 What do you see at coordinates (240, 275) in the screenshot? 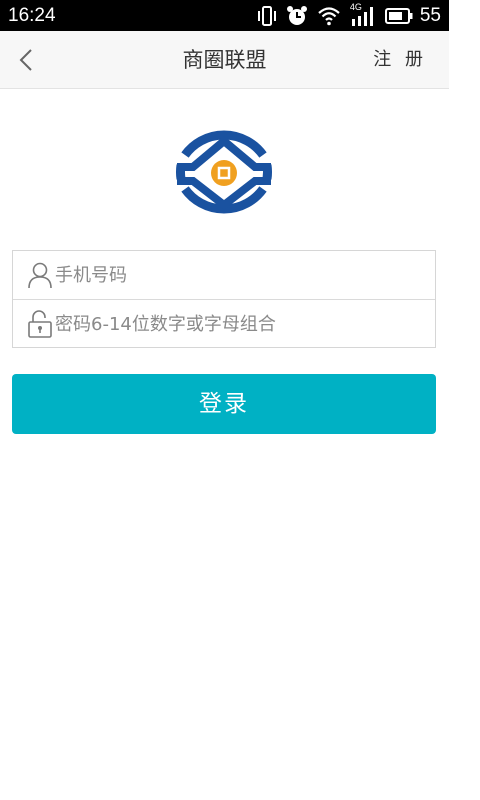
I see `phone-input` at bounding box center [240, 275].